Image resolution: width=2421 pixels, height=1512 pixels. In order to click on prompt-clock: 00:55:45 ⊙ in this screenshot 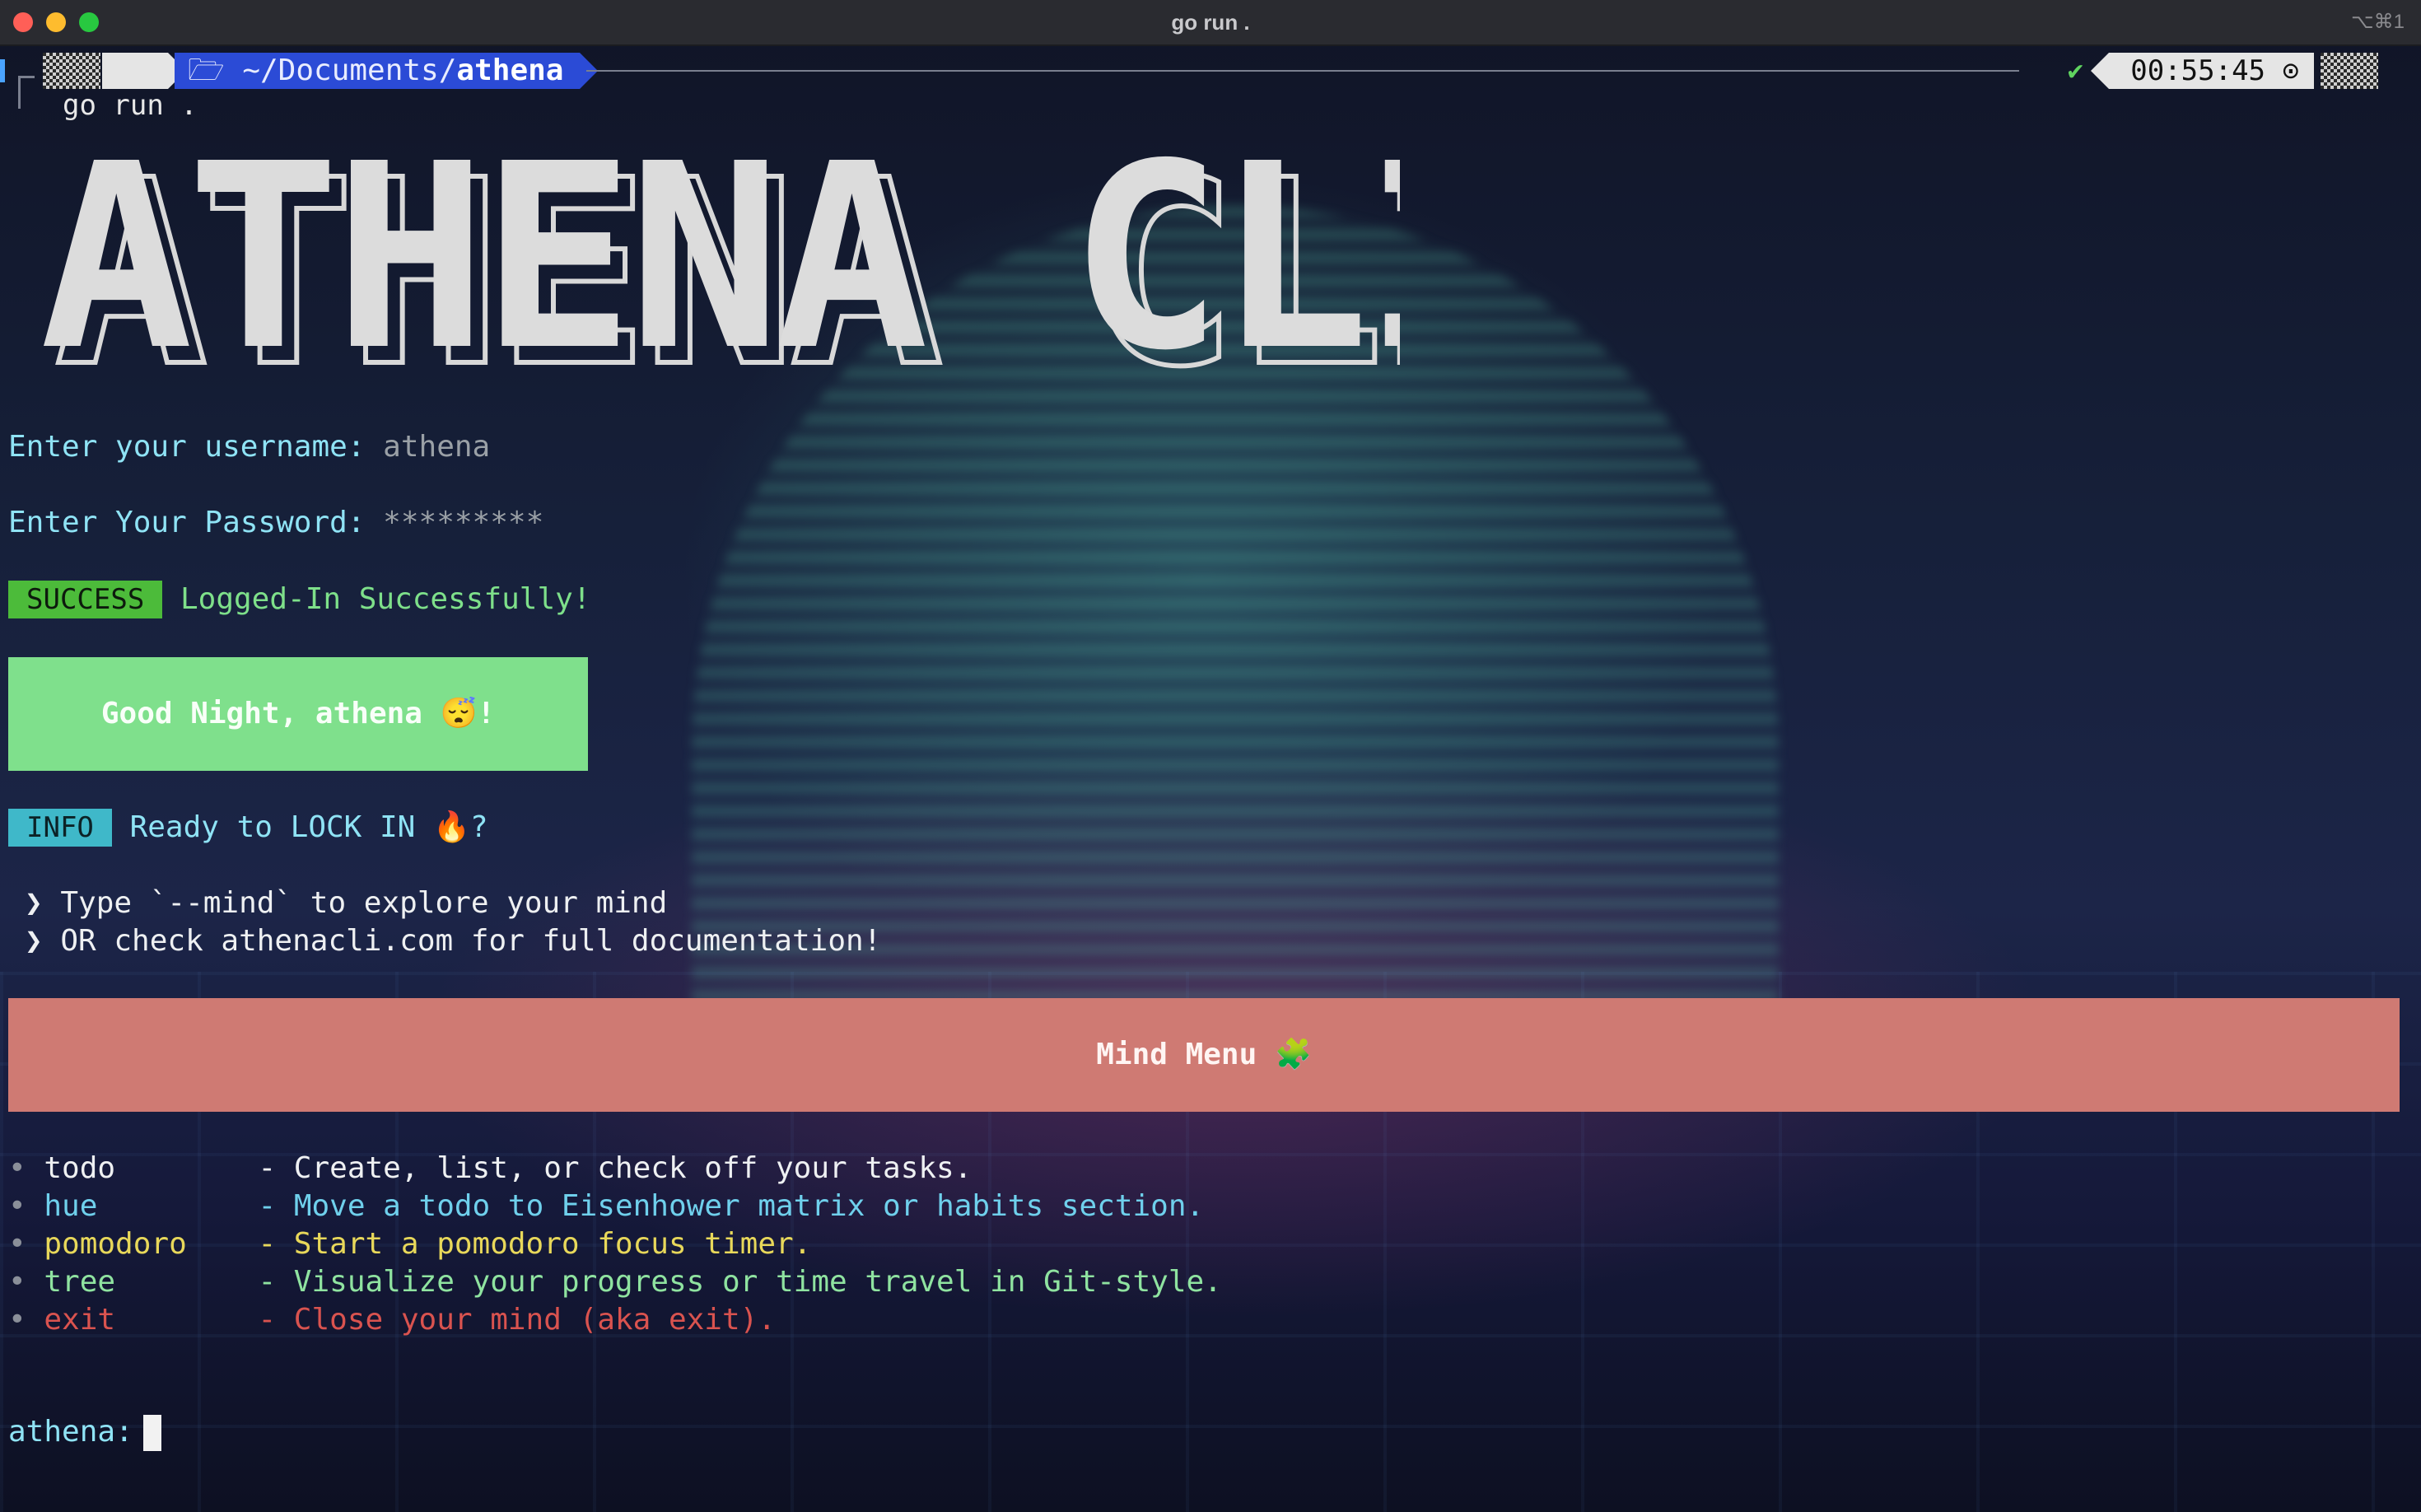, I will do `click(2202, 71)`.